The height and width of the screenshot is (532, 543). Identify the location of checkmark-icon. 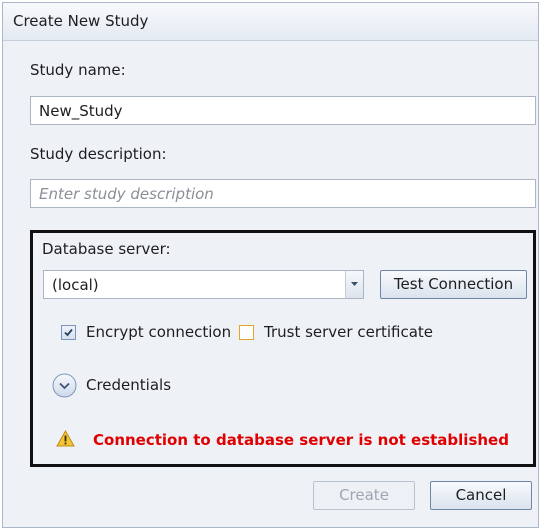
(68, 332).